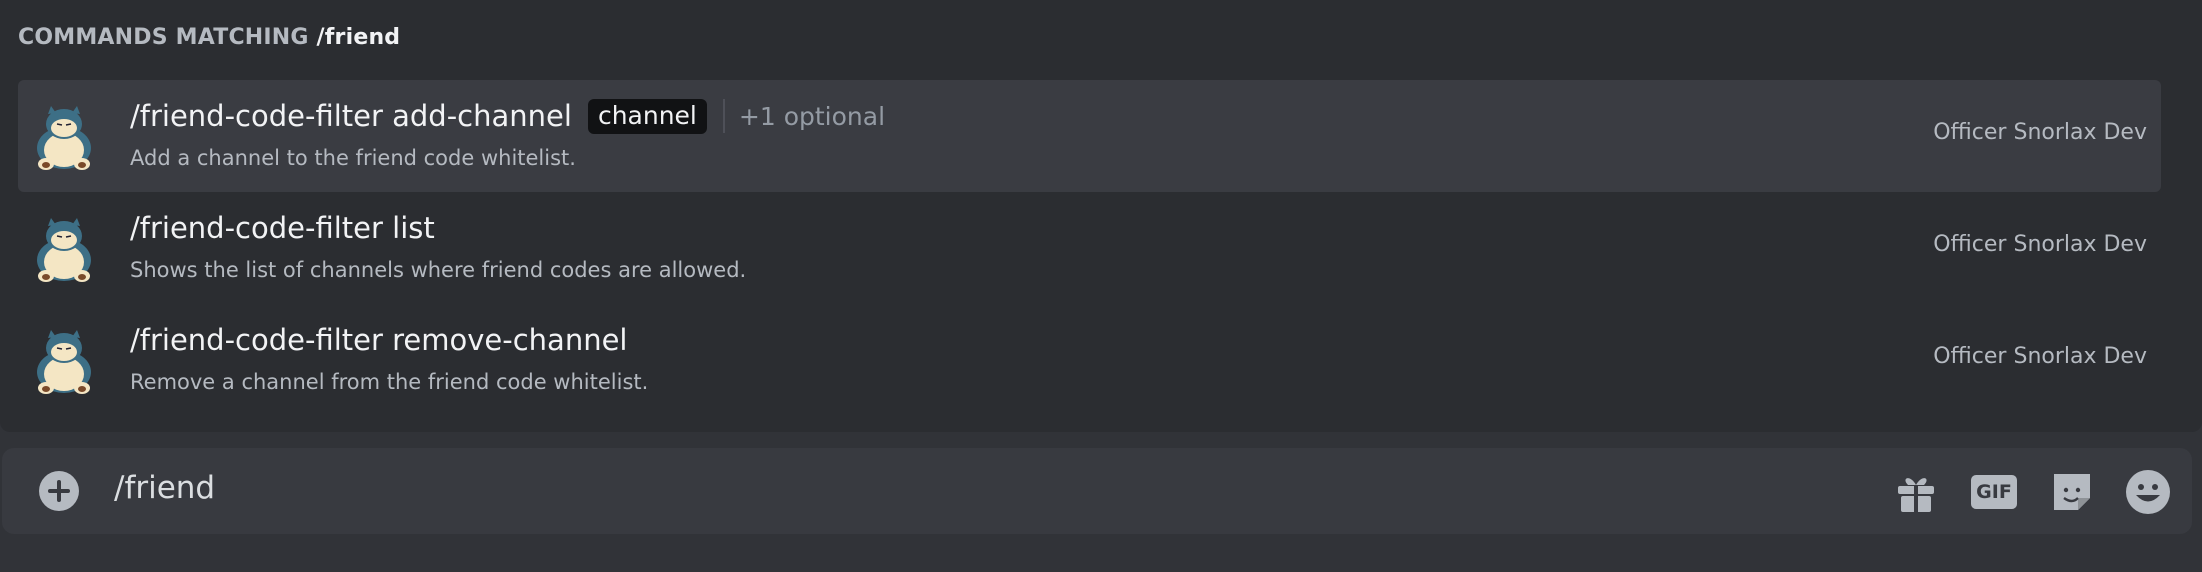 The width and height of the screenshot is (2202, 572). I want to click on gif-label: GIF, so click(1994, 492).